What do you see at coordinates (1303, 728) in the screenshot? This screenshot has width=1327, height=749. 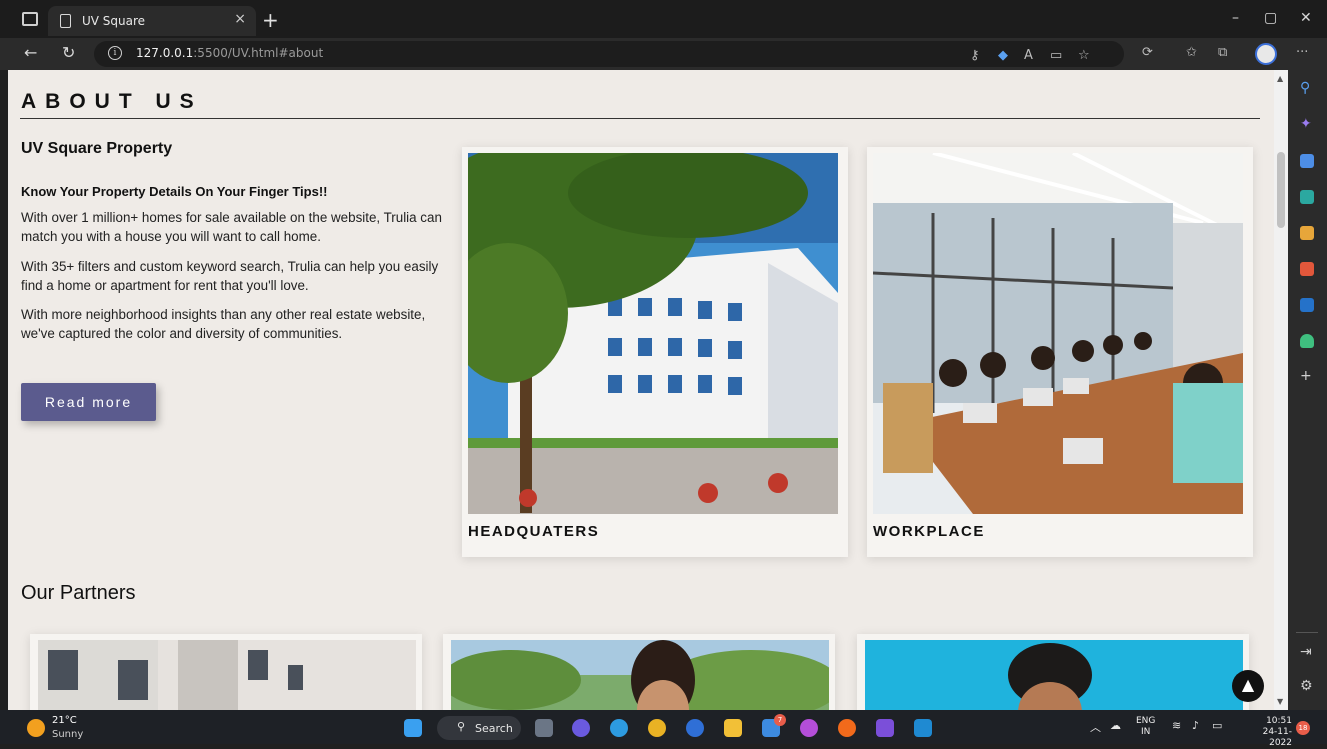 I see `notification-badge: 18` at bounding box center [1303, 728].